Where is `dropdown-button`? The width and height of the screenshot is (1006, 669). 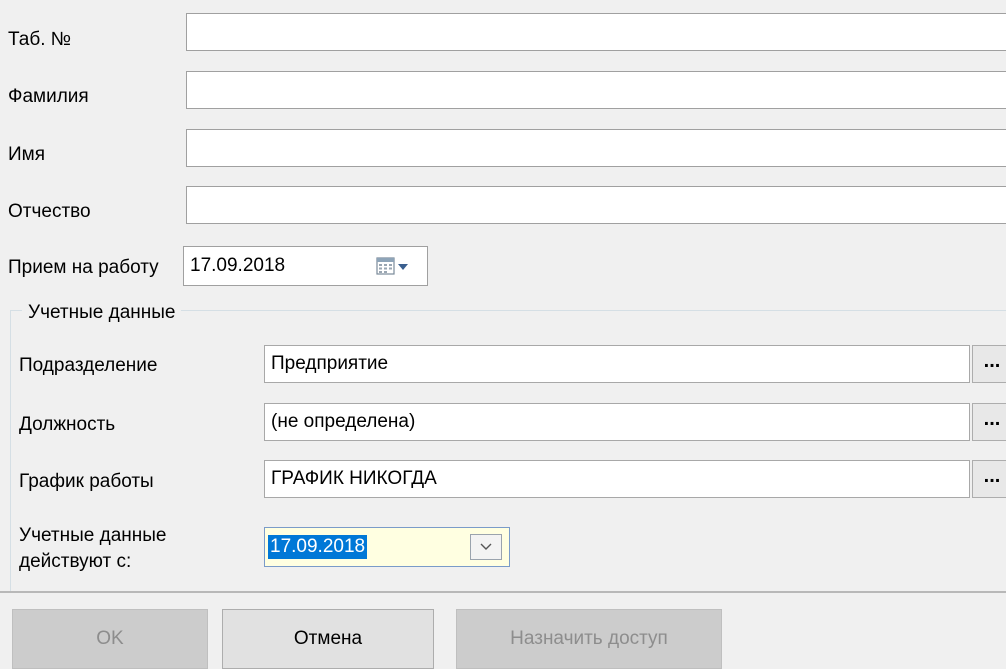 dropdown-button is located at coordinates (486, 547).